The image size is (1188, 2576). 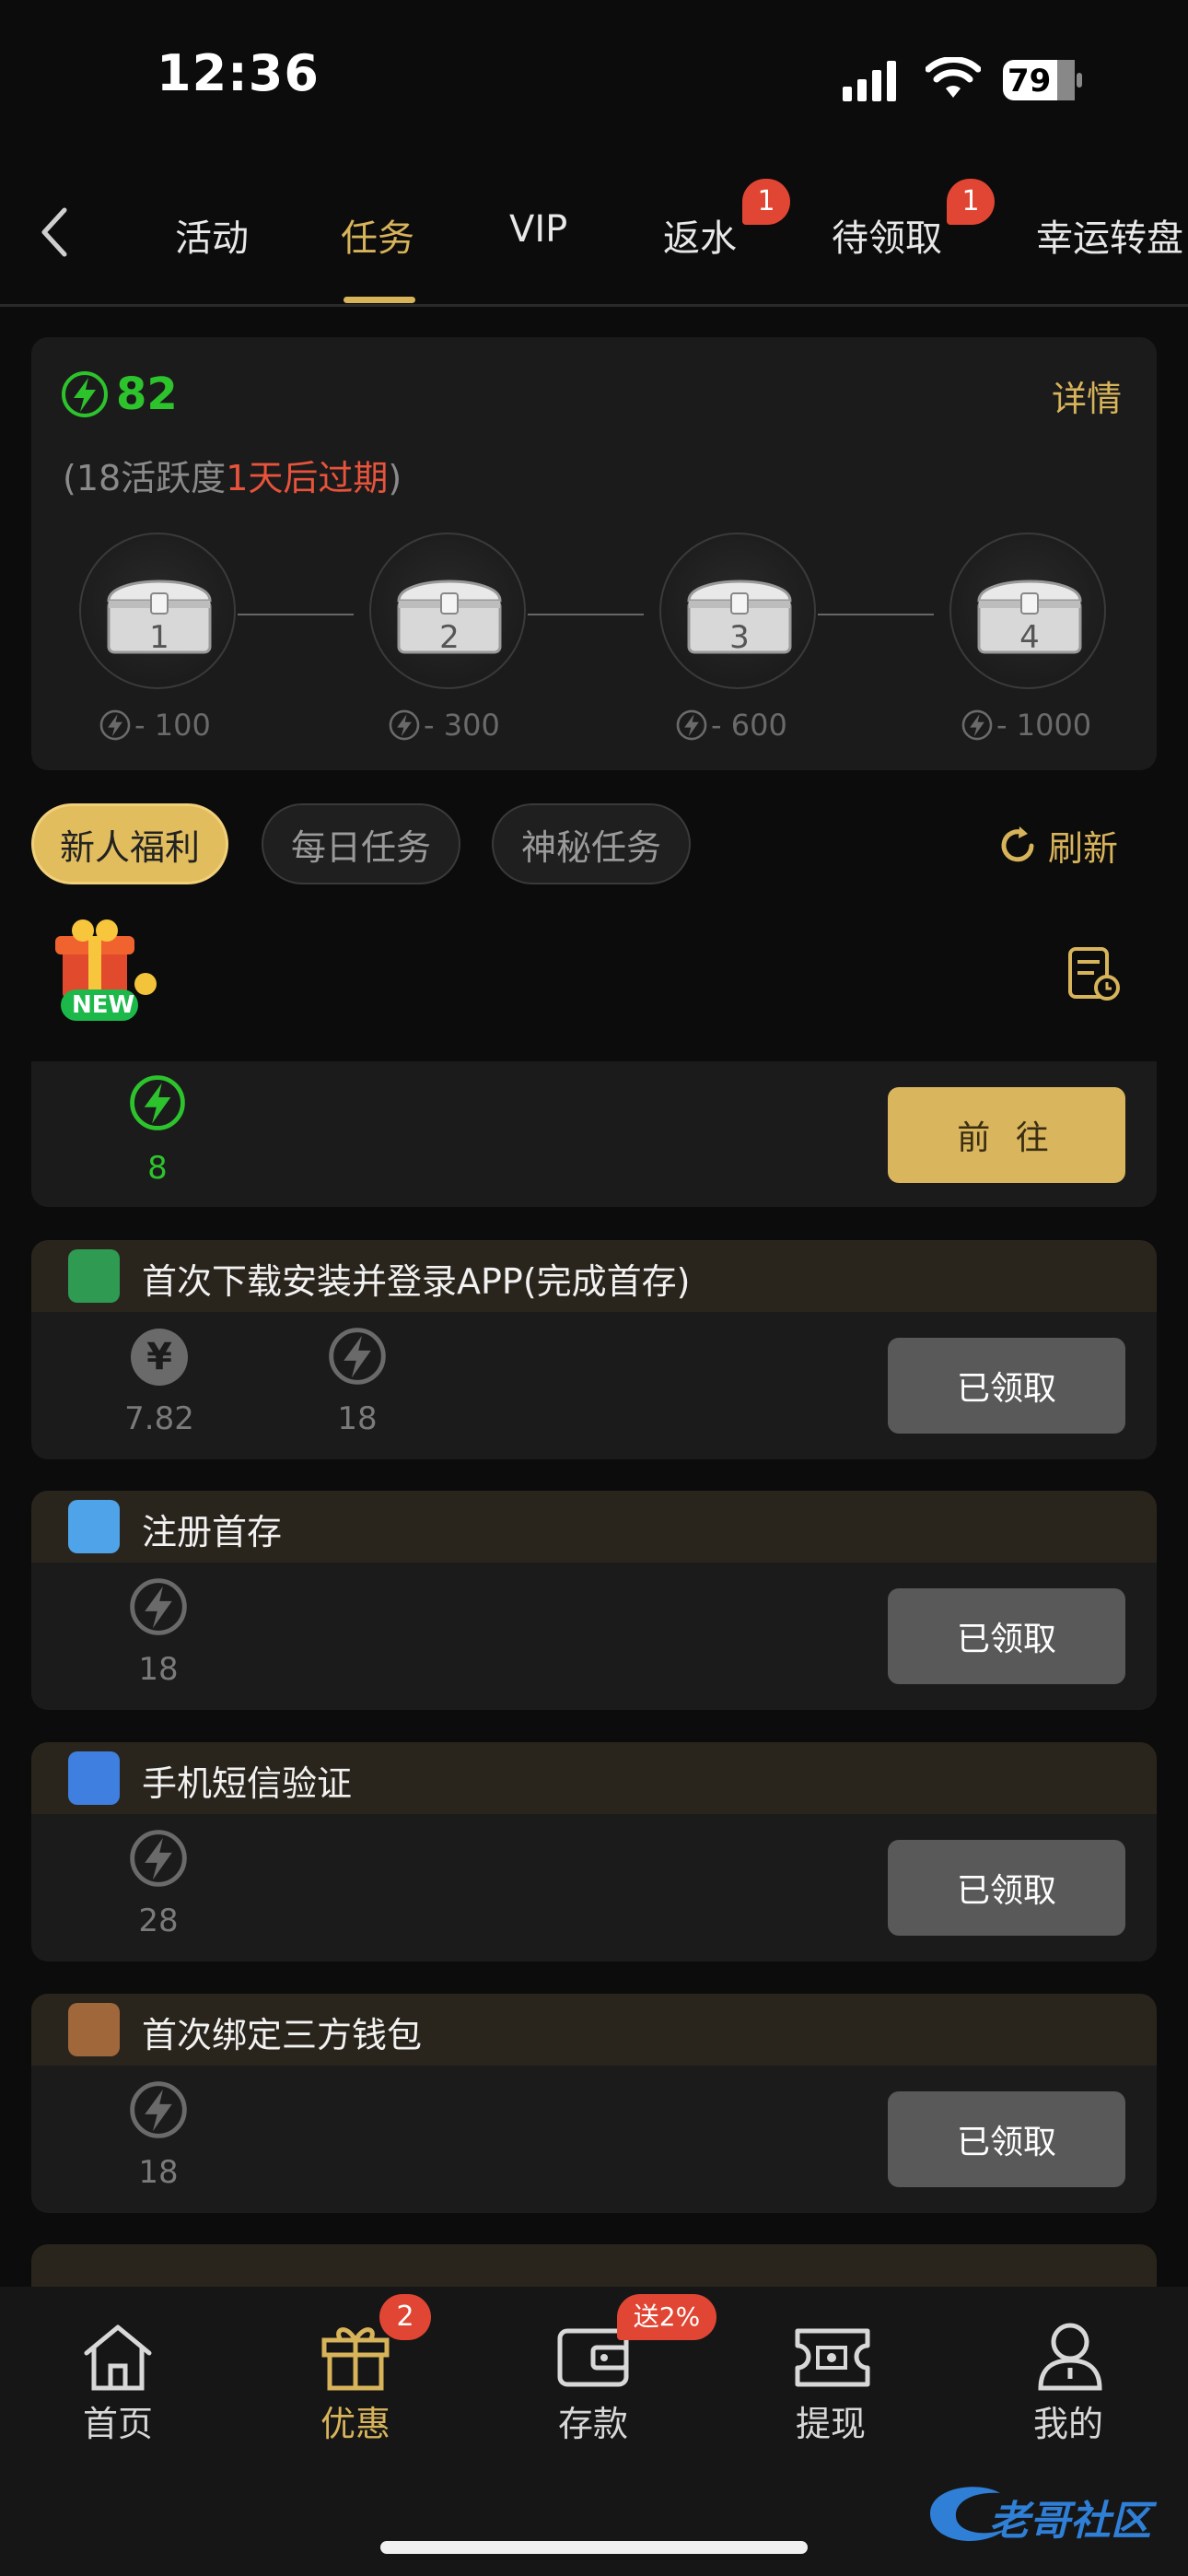 I want to click on bottom-nav-withdraw: 提现, so click(x=830, y=2420).